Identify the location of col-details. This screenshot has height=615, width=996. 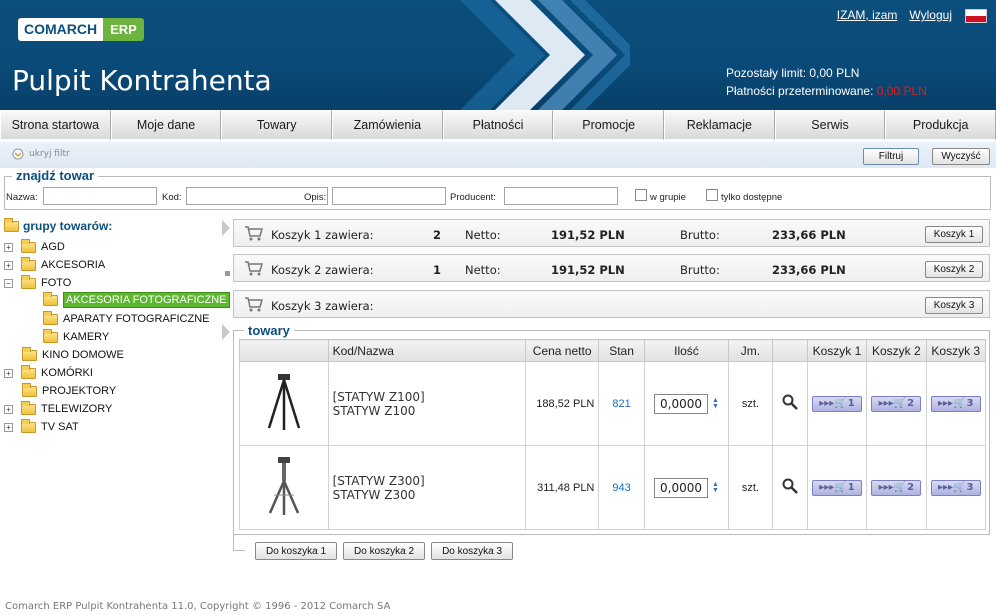
(789, 350).